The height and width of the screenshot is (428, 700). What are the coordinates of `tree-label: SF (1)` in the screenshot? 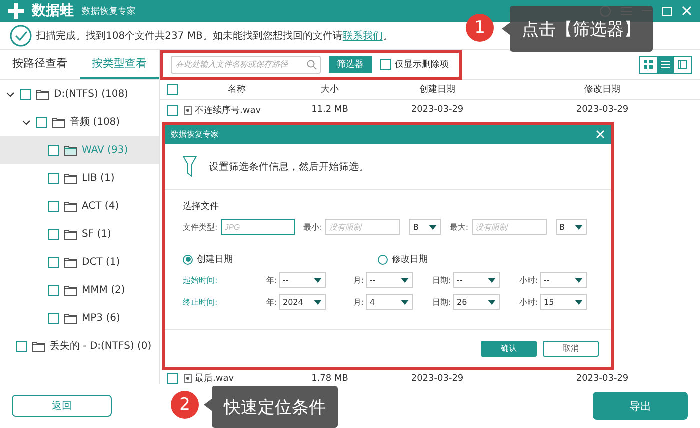 It's located at (97, 234).